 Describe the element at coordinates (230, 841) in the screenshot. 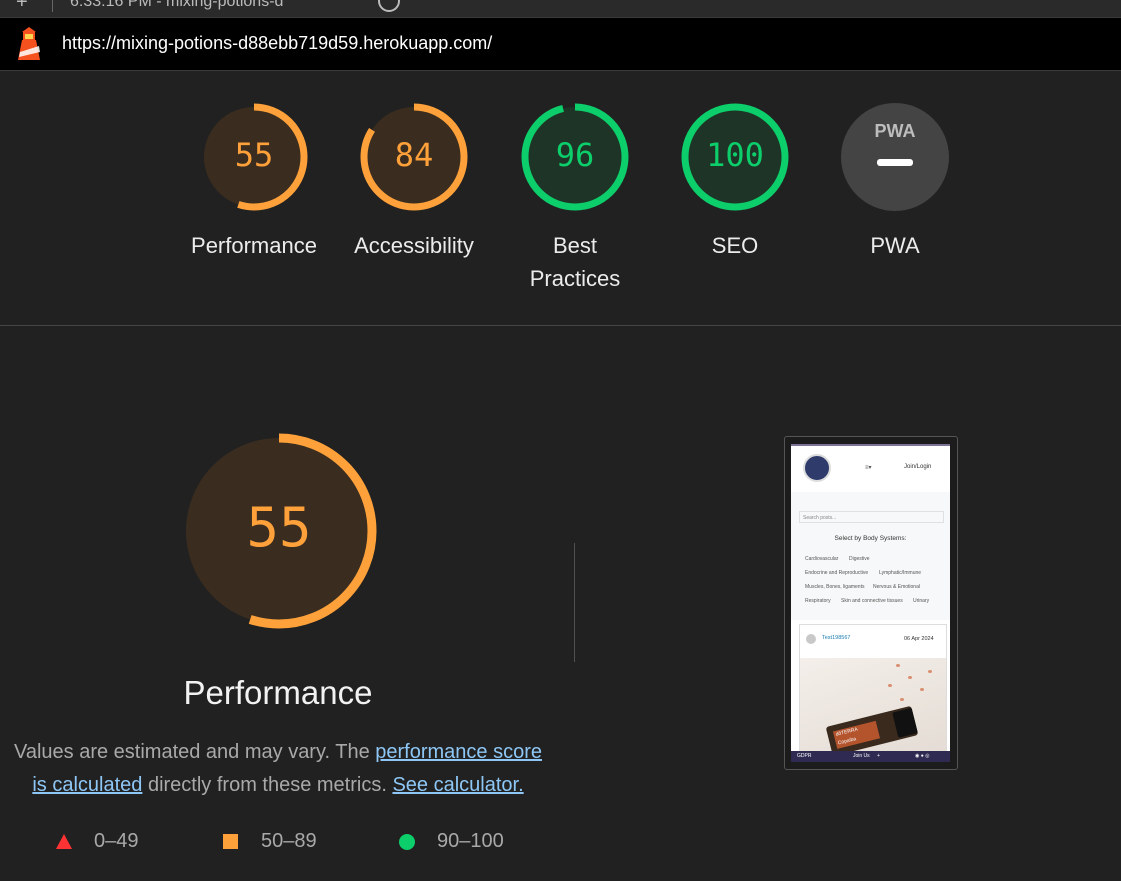

I see `square-icon` at that location.